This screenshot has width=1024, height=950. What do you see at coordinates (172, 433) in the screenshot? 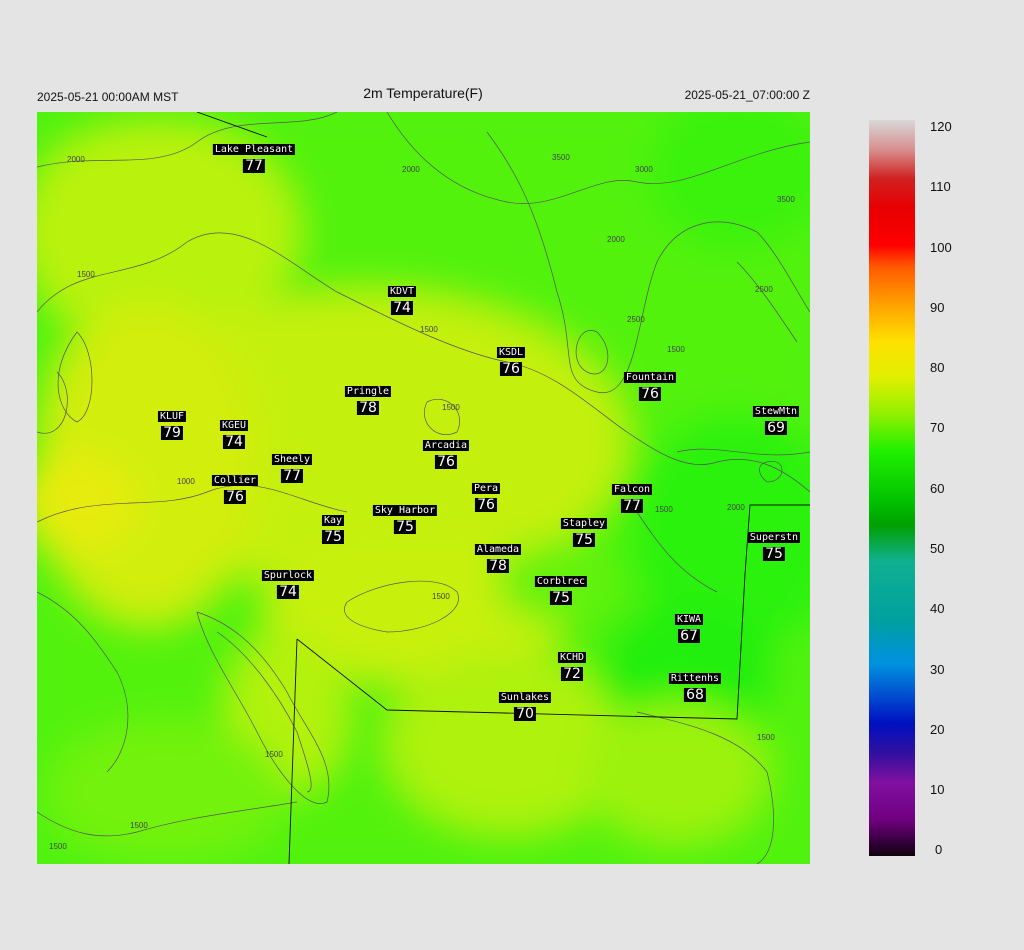
I see `station-temperature: 79` at bounding box center [172, 433].